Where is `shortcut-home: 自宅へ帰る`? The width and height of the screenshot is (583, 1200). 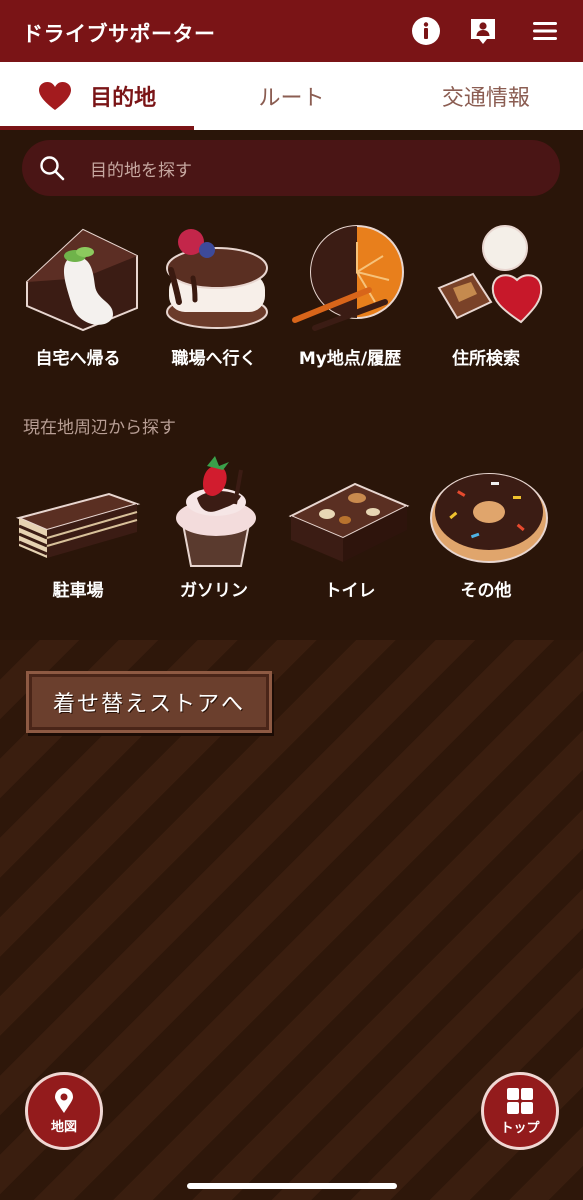 shortcut-home: 自宅へ帰る is located at coordinates (78, 295).